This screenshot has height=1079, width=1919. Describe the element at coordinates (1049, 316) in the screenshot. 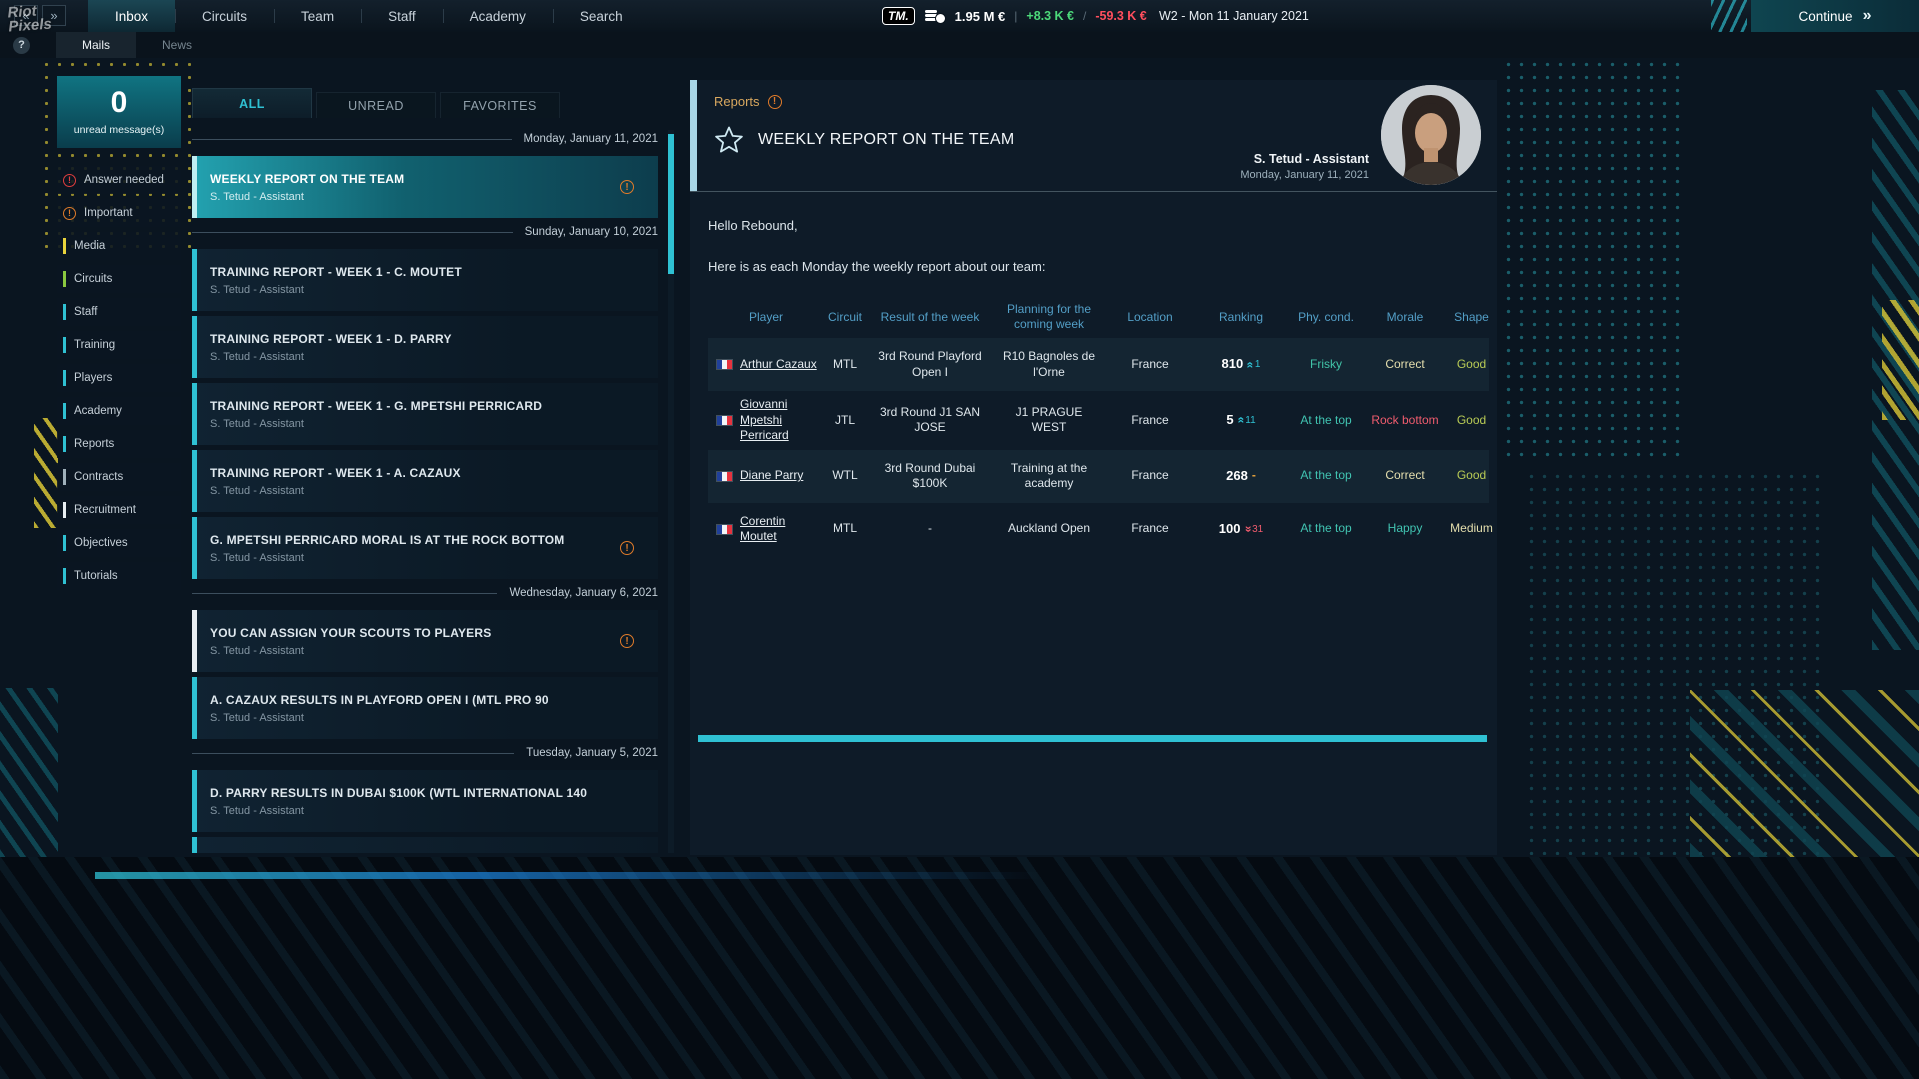

I see `col-header-planning: Planning for the coming week` at that location.